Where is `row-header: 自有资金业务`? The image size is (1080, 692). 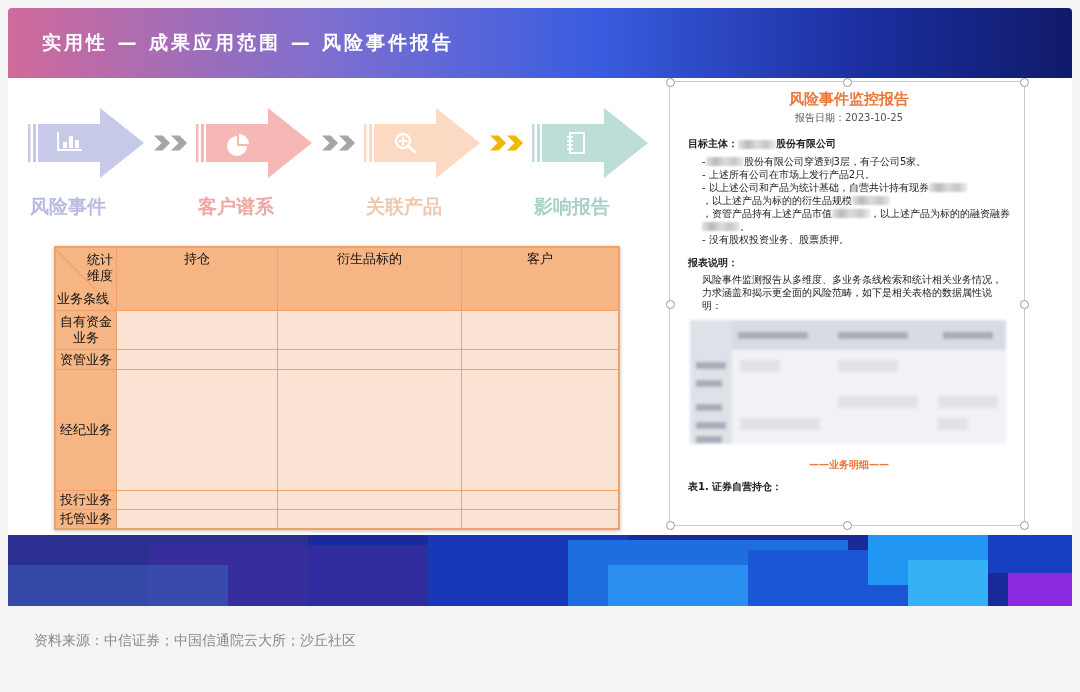 row-header: 自有资金业务 is located at coordinates (86, 330).